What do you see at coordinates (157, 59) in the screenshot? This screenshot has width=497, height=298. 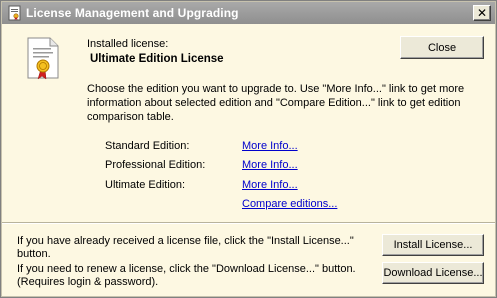 I see `installed-license-value: Ultimate Edition License` at bounding box center [157, 59].